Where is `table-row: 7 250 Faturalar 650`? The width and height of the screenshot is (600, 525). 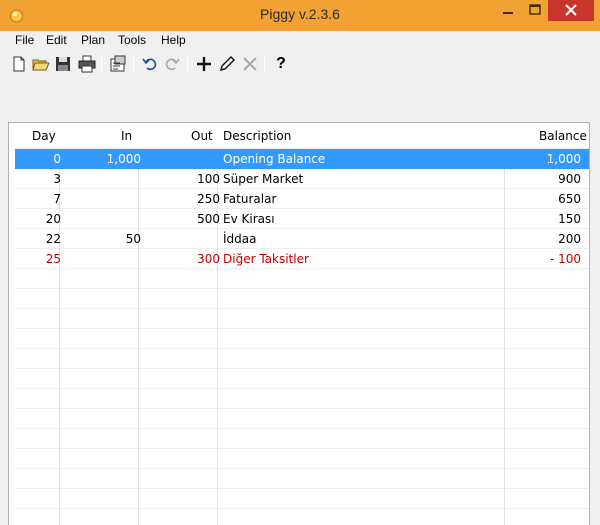 table-row: 7 250 Faturalar 650 is located at coordinates (302, 199).